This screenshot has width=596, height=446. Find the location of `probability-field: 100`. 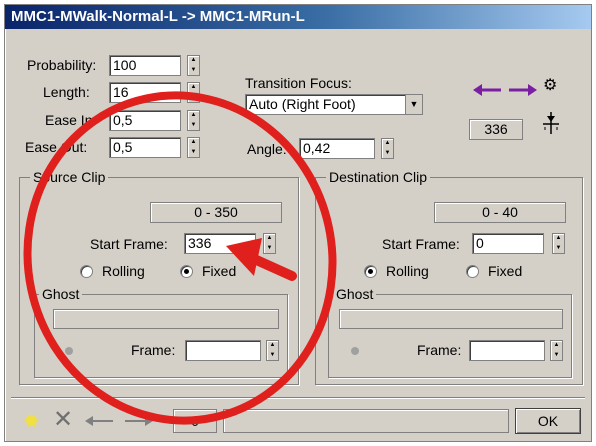

probability-field: 100 is located at coordinates (145, 65).